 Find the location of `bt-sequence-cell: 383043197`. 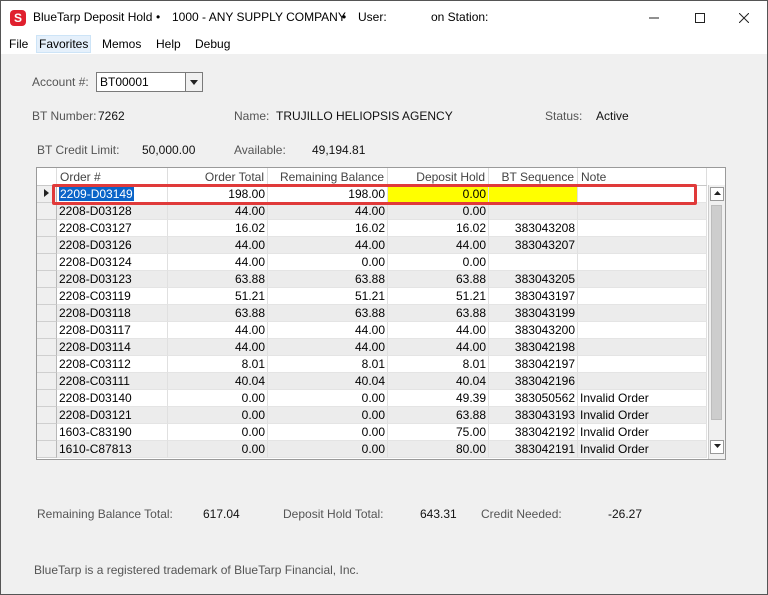

bt-sequence-cell: 383043197 is located at coordinates (533, 296).